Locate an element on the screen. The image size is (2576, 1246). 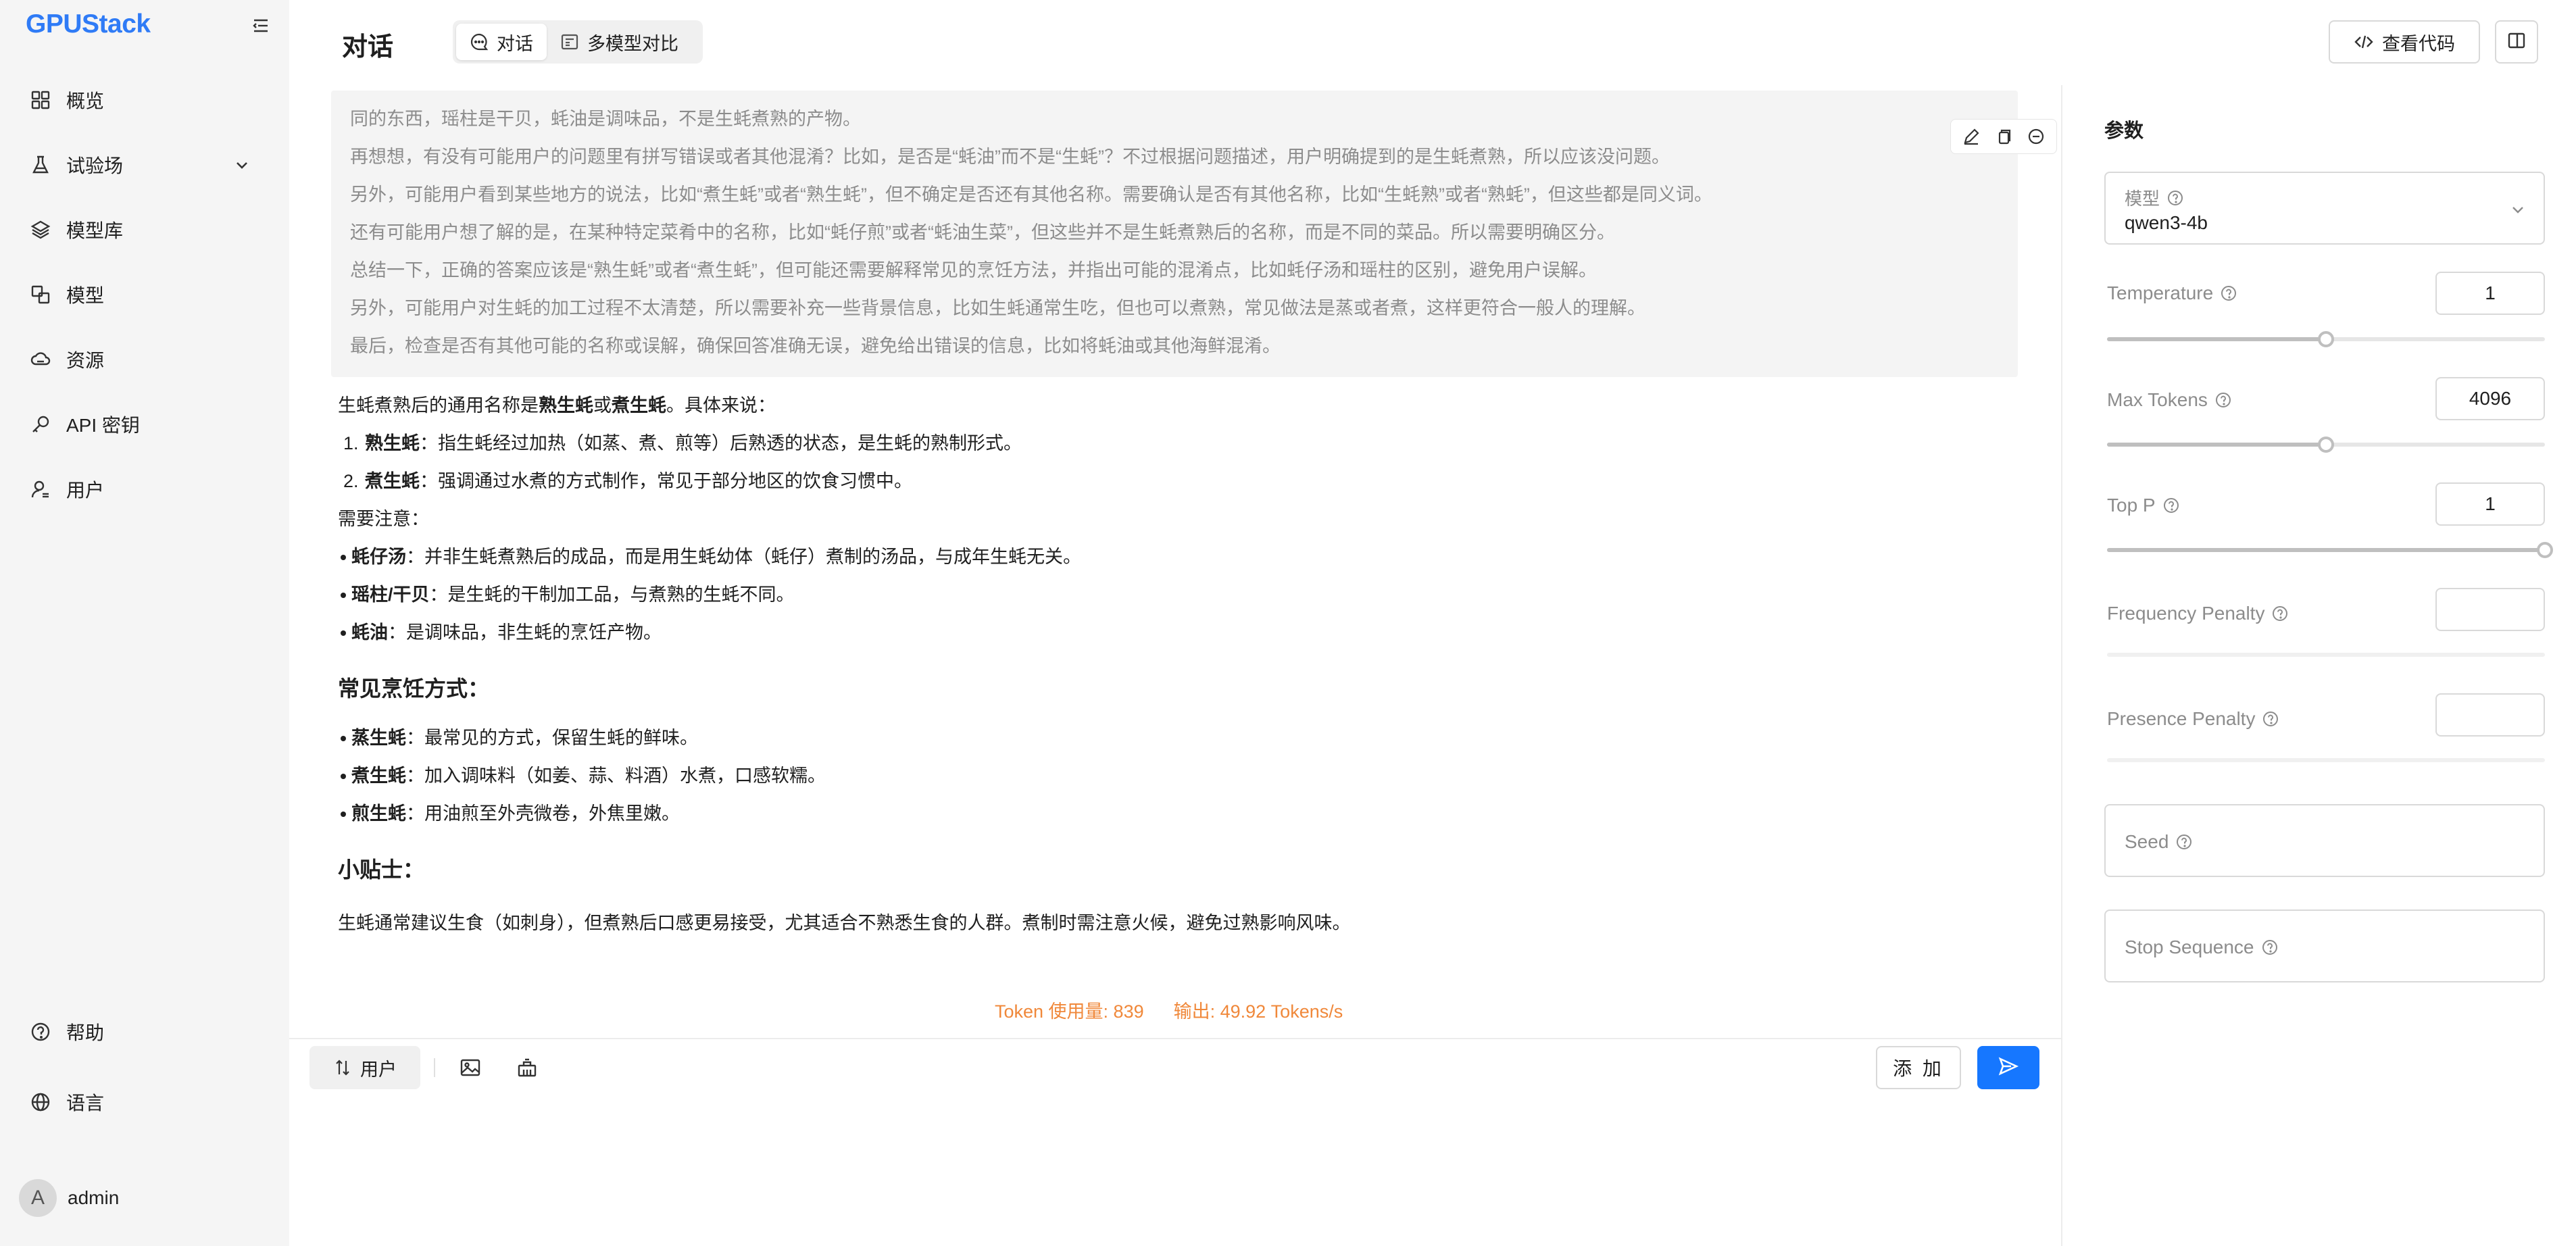
sidebar-item-label: API 密钥 is located at coordinates (103, 425).